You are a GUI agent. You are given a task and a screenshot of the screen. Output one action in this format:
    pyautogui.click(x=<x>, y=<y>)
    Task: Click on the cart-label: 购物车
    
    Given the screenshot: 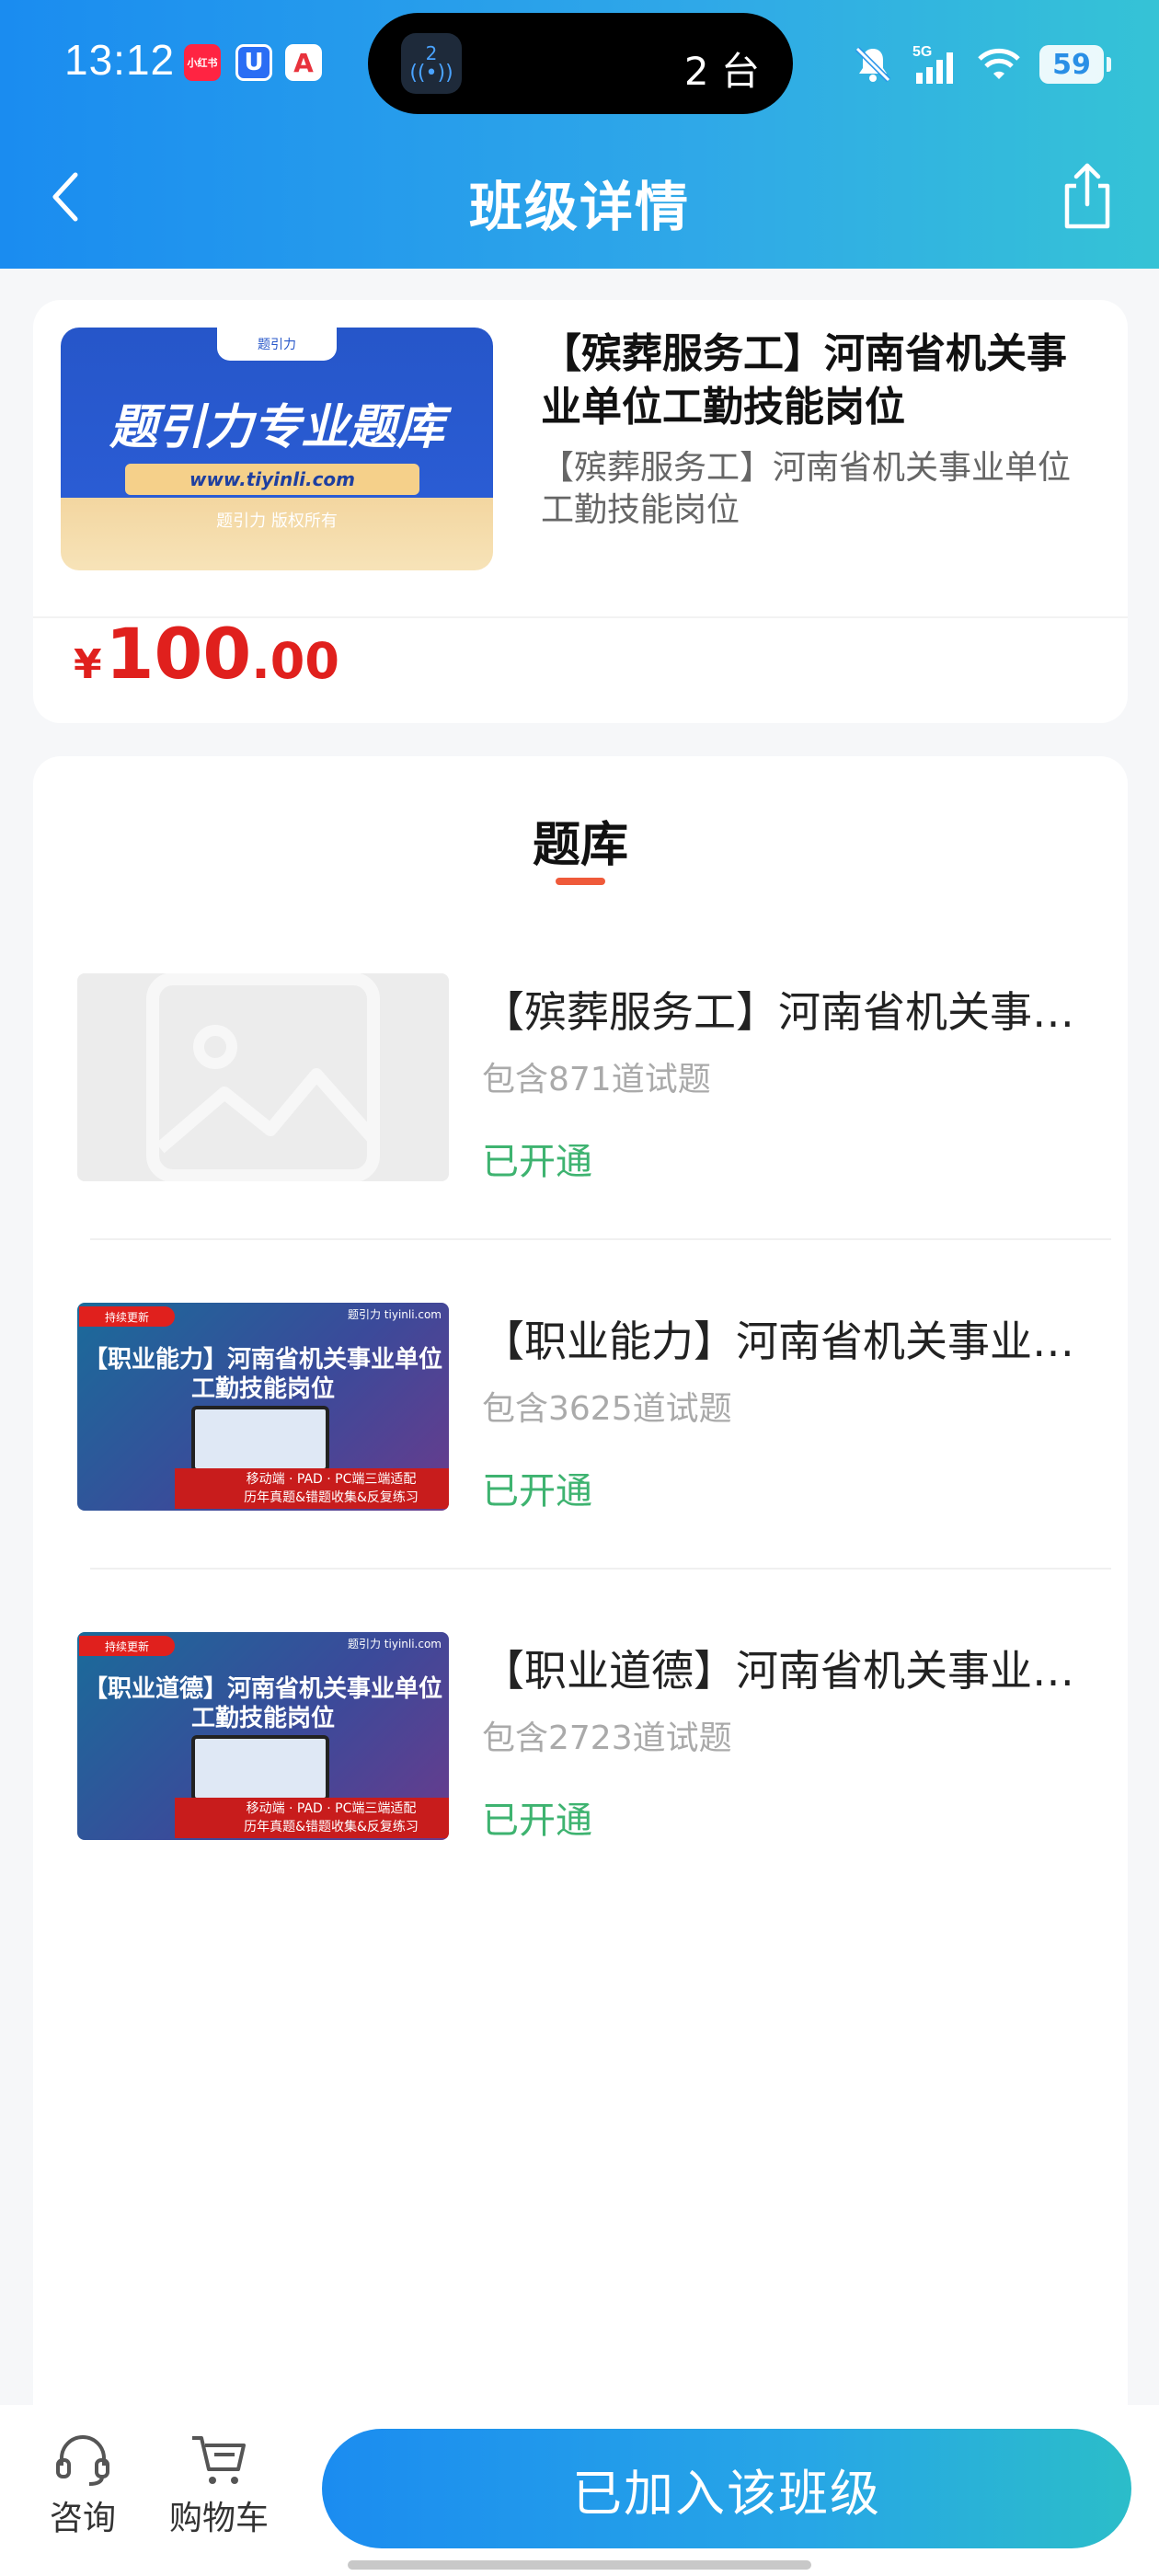 What is the action you would take?
    pyautogui.click(x=218, y=2518)
    